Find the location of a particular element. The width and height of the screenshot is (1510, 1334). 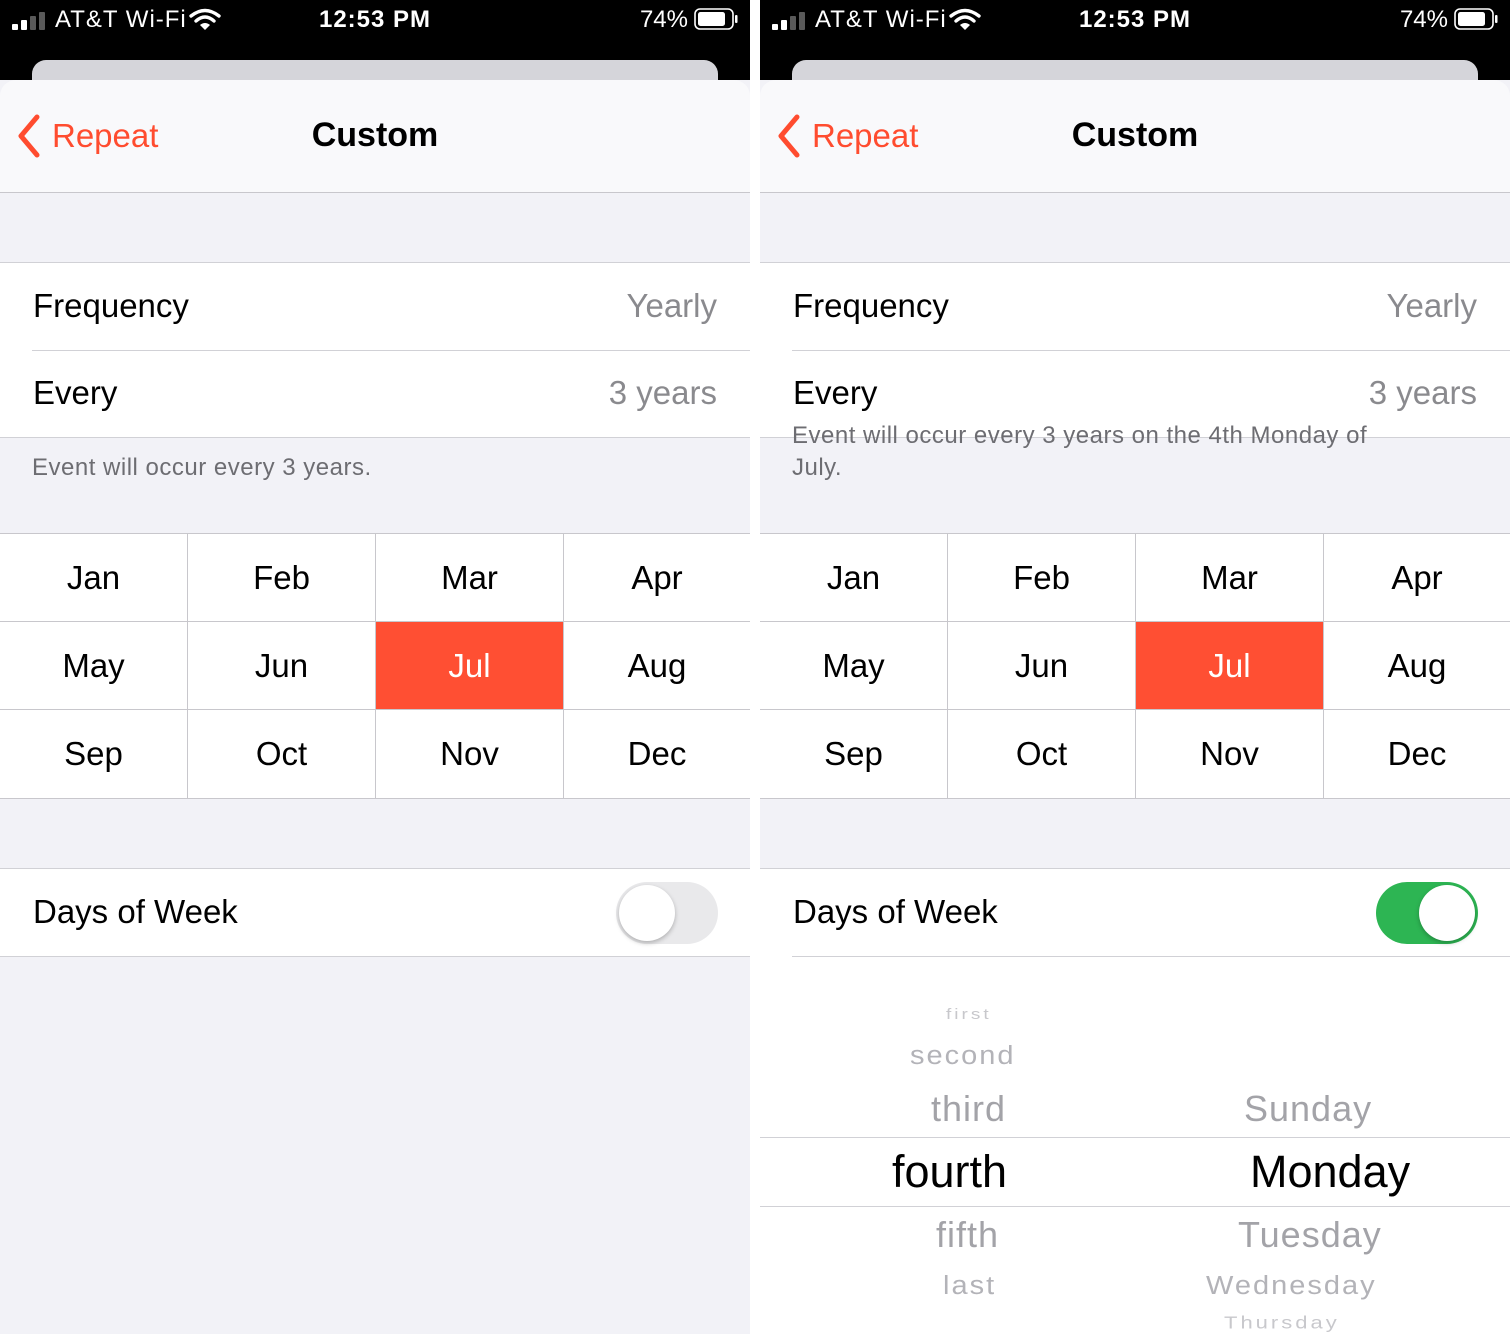

picker-ordinal-option: third is located at coordinates (968, 1109).